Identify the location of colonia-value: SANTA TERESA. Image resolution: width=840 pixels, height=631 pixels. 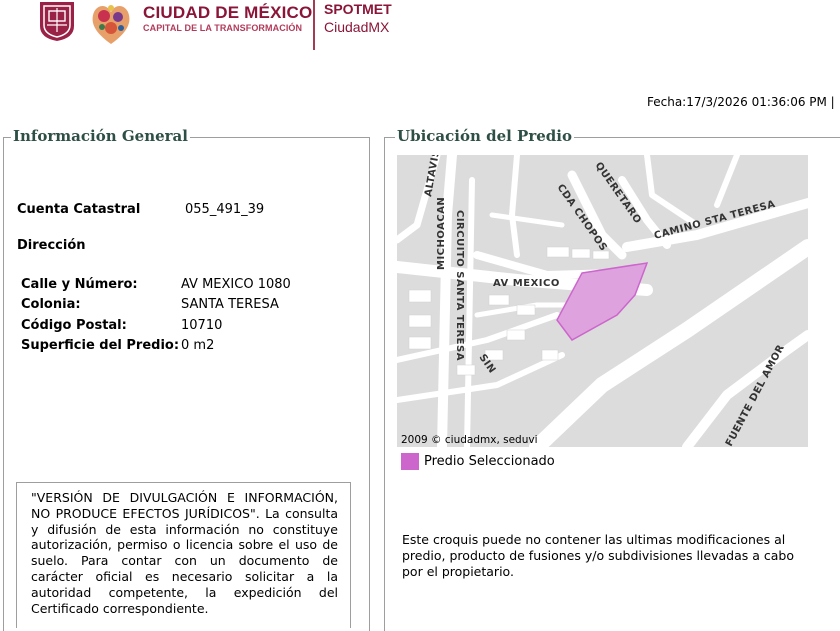
(230, 304).